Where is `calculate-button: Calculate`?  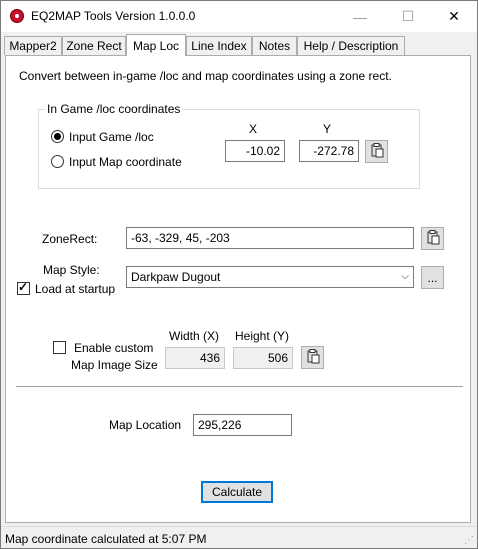
calculate-button: Calculate is located at coordinates (237, 492).